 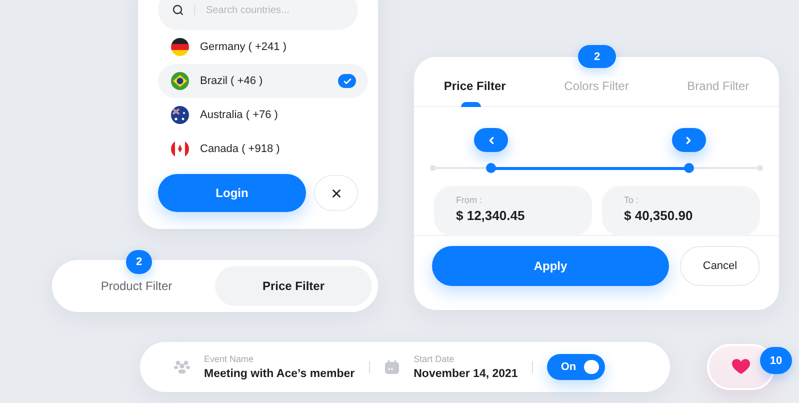 What do you see at coordinates (239, 115) in the screenshot?
I see `country-label: Australia ( +76 )` at bounding box center [239, 115].